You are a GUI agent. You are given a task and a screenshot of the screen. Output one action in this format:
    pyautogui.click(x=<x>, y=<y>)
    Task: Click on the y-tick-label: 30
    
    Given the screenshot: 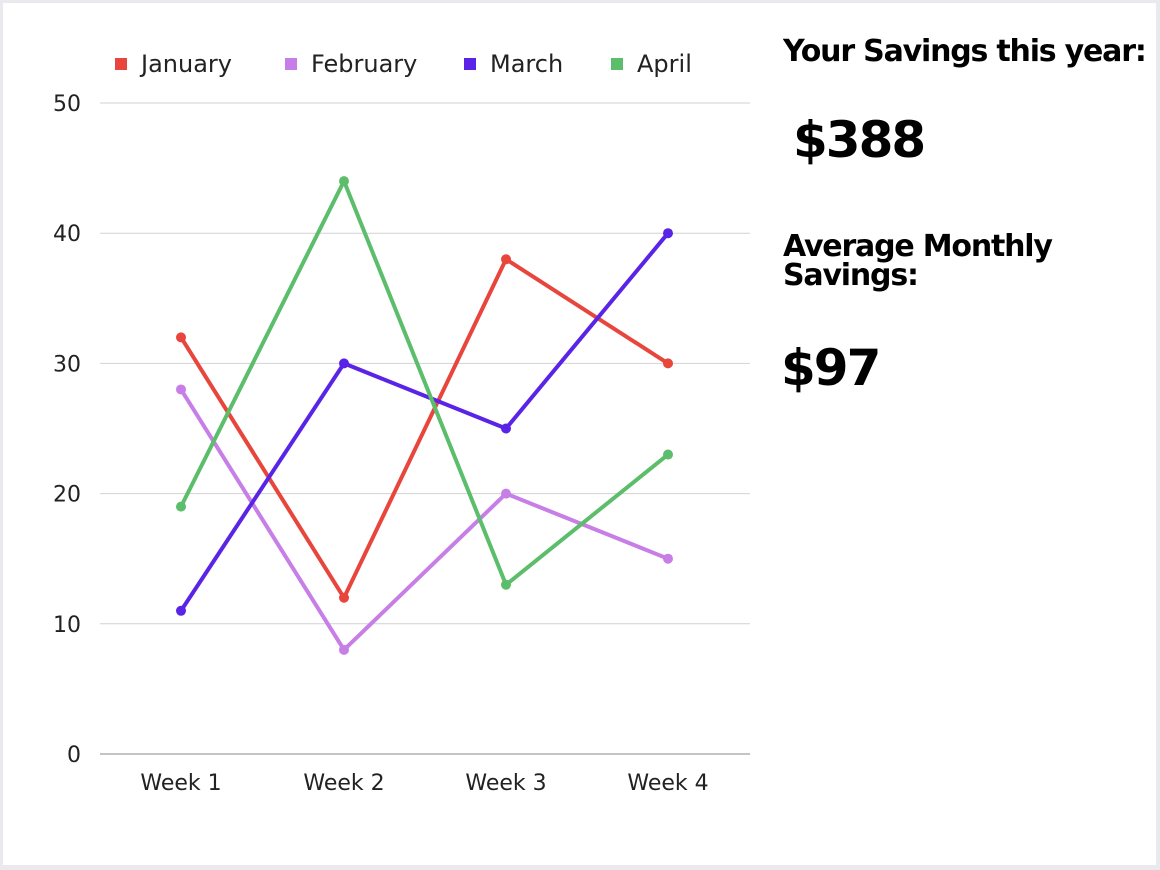 What is the action you would take?
    pyautogui.click(x=67, y=364)
    